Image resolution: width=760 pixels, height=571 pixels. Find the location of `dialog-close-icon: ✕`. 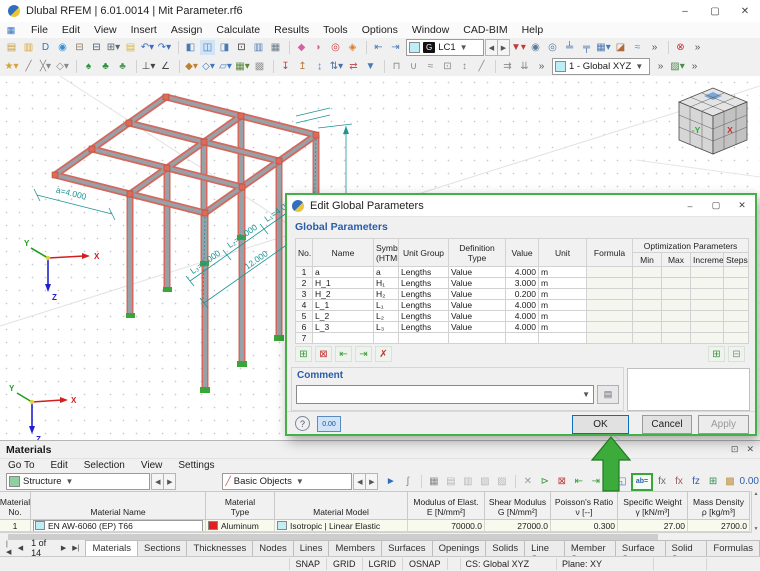

dialog-close-icon: ✕ is located at coordinates (742, 205).